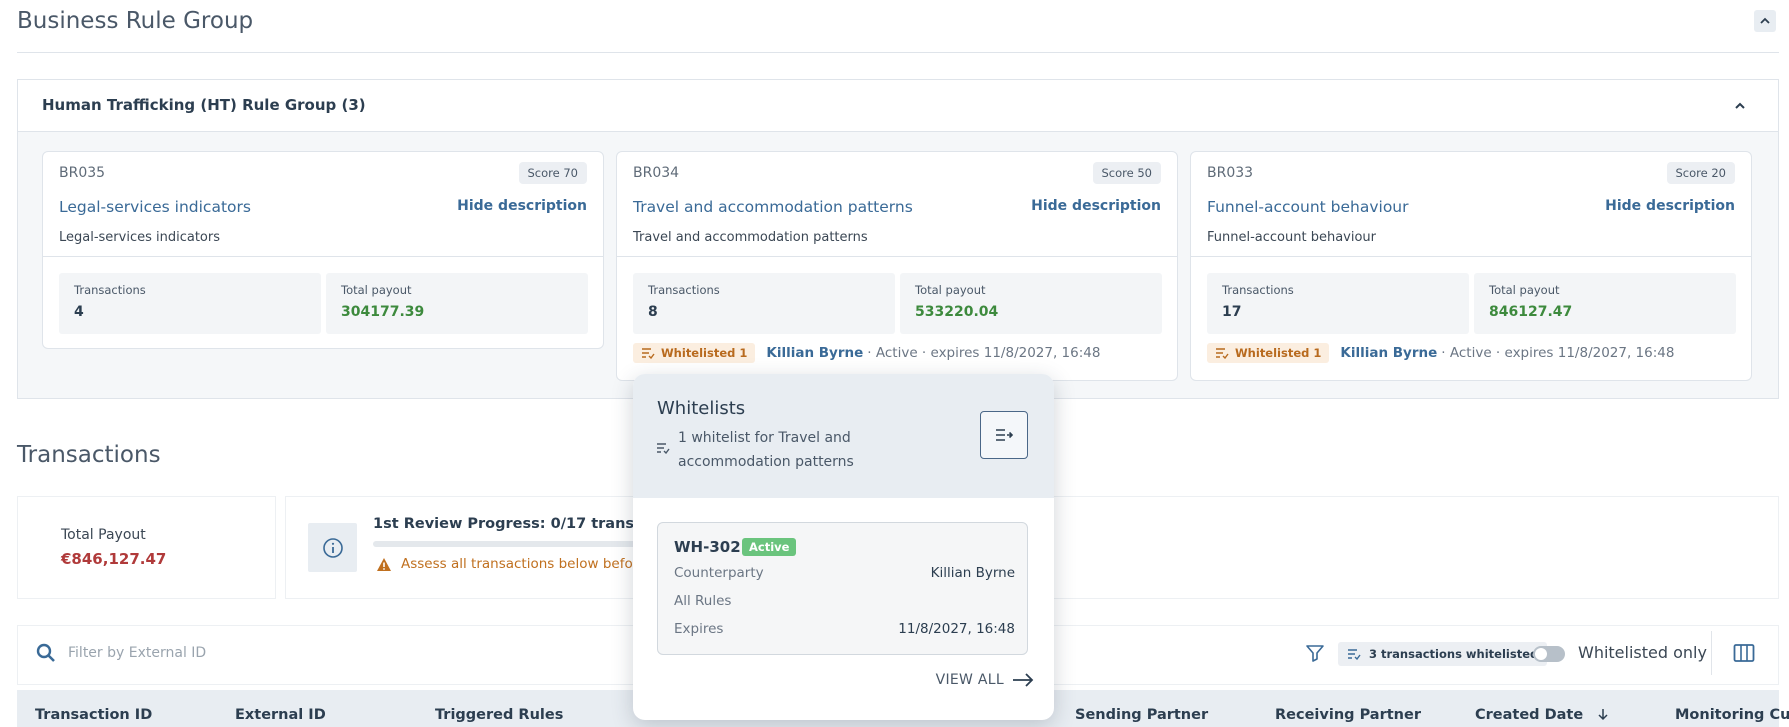  What do you see at coordinates (1454, 654) in the screenshot?
I see `whitelisted-count-label: 3 transactions whitelisted` at bounding box center [1454, 654].